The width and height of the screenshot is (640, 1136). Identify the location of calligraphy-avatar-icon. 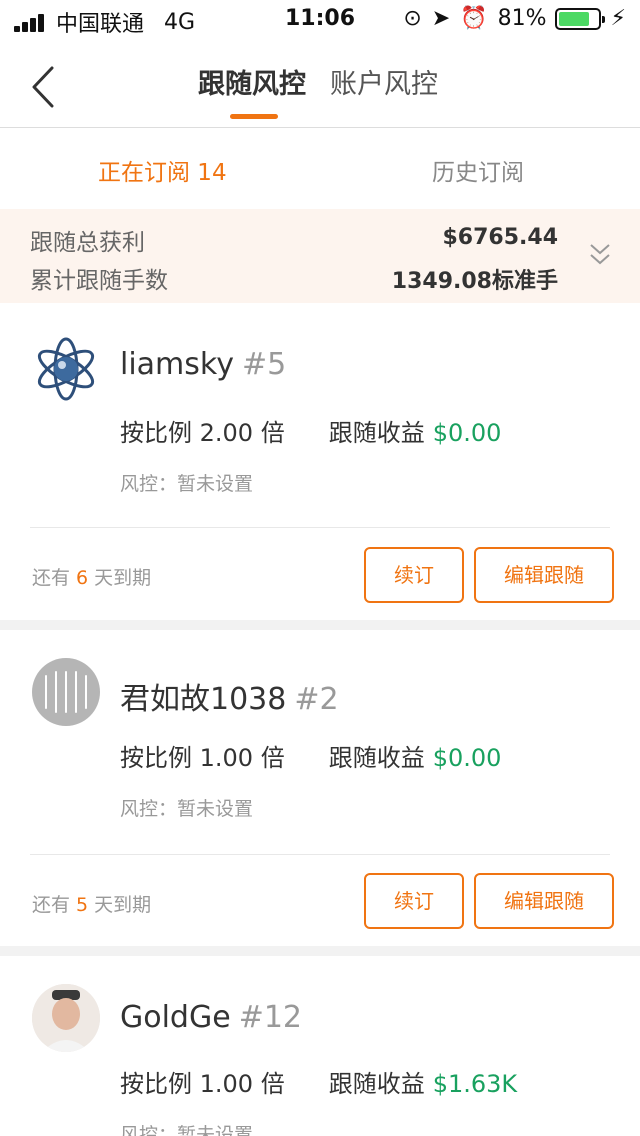
(66, 692).